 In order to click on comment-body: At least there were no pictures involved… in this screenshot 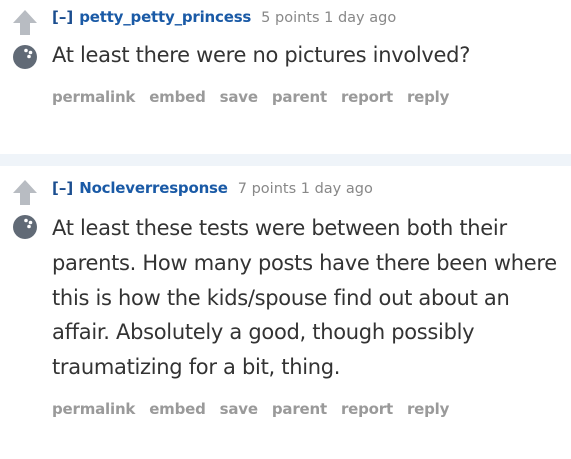, I will do `click(261, 55)`.